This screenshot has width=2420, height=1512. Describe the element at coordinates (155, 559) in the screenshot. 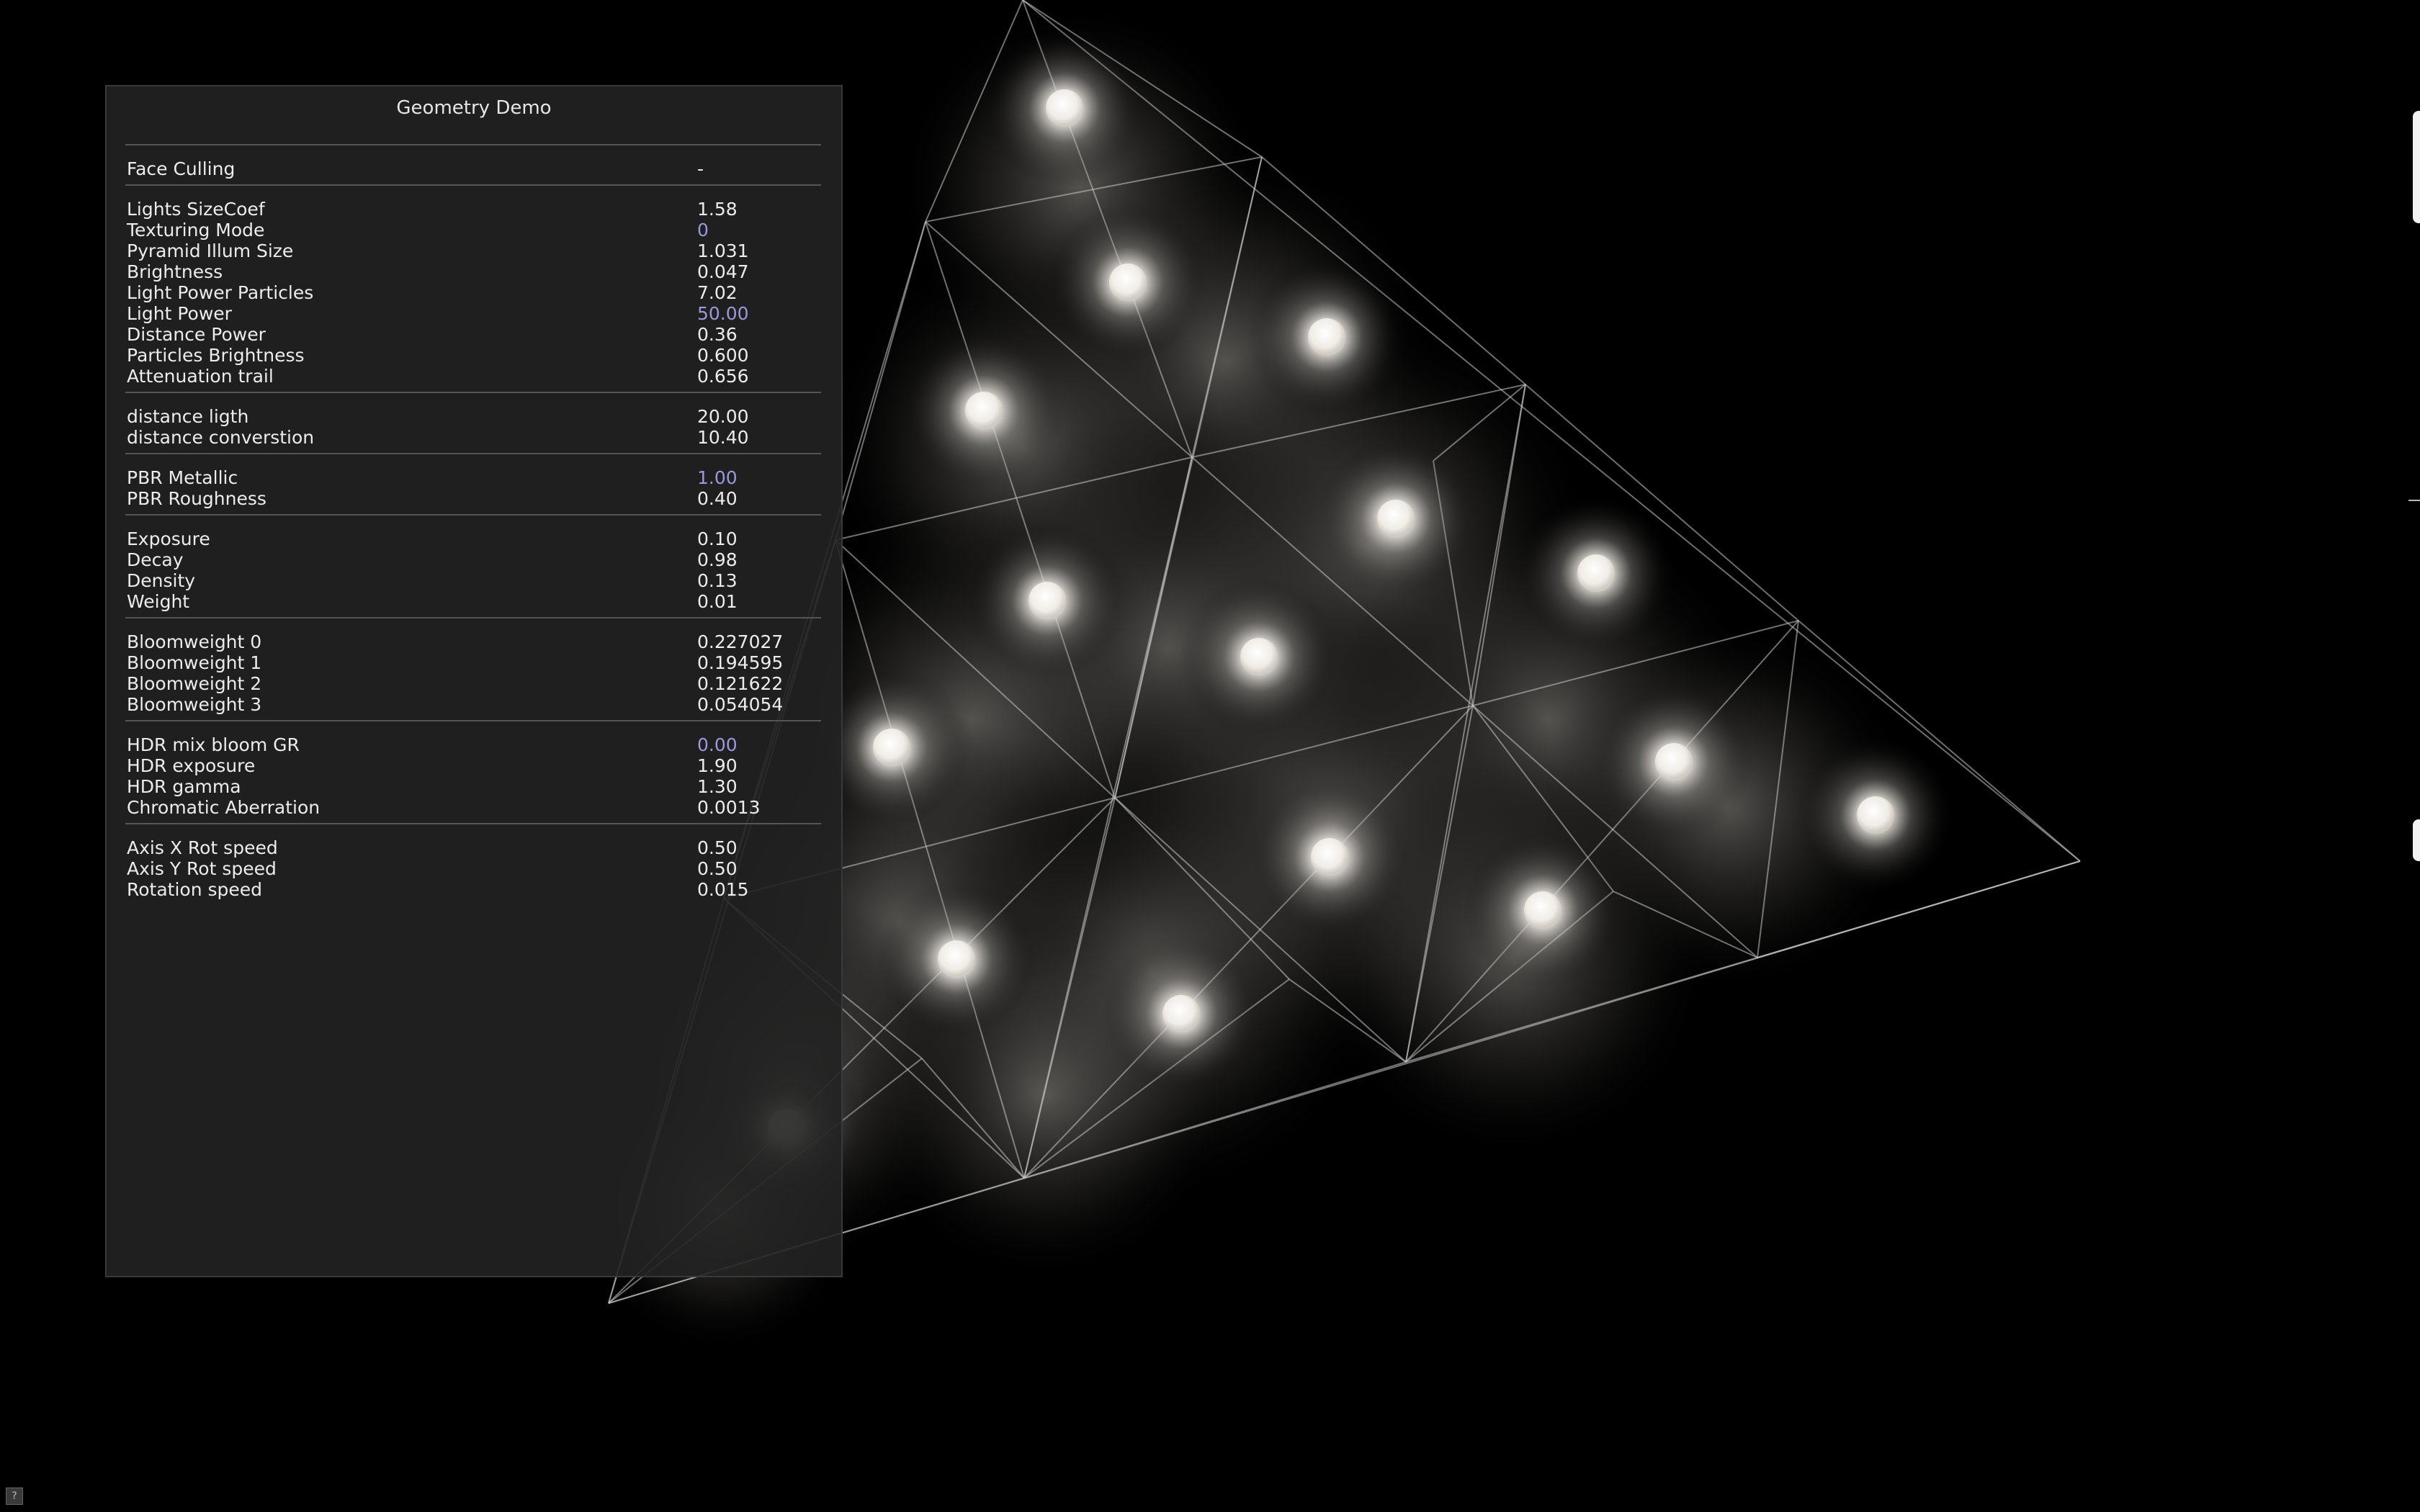

I see `setting-label: Decay` at that location.